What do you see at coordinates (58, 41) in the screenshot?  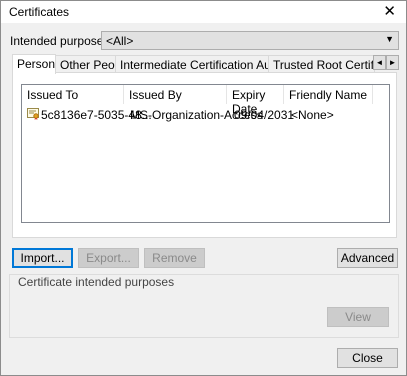 I see `intended-purpose-label: Intended purpose:` at bounding box center [58, 41].